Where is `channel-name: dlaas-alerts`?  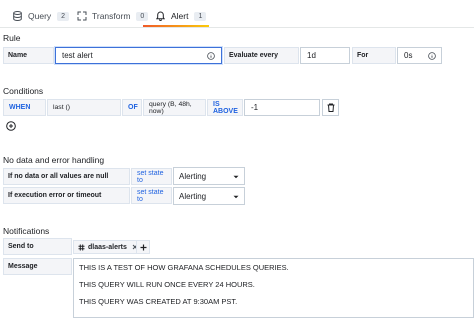
channel-name: dlaas-alerts is located at coordinates (107, 247).